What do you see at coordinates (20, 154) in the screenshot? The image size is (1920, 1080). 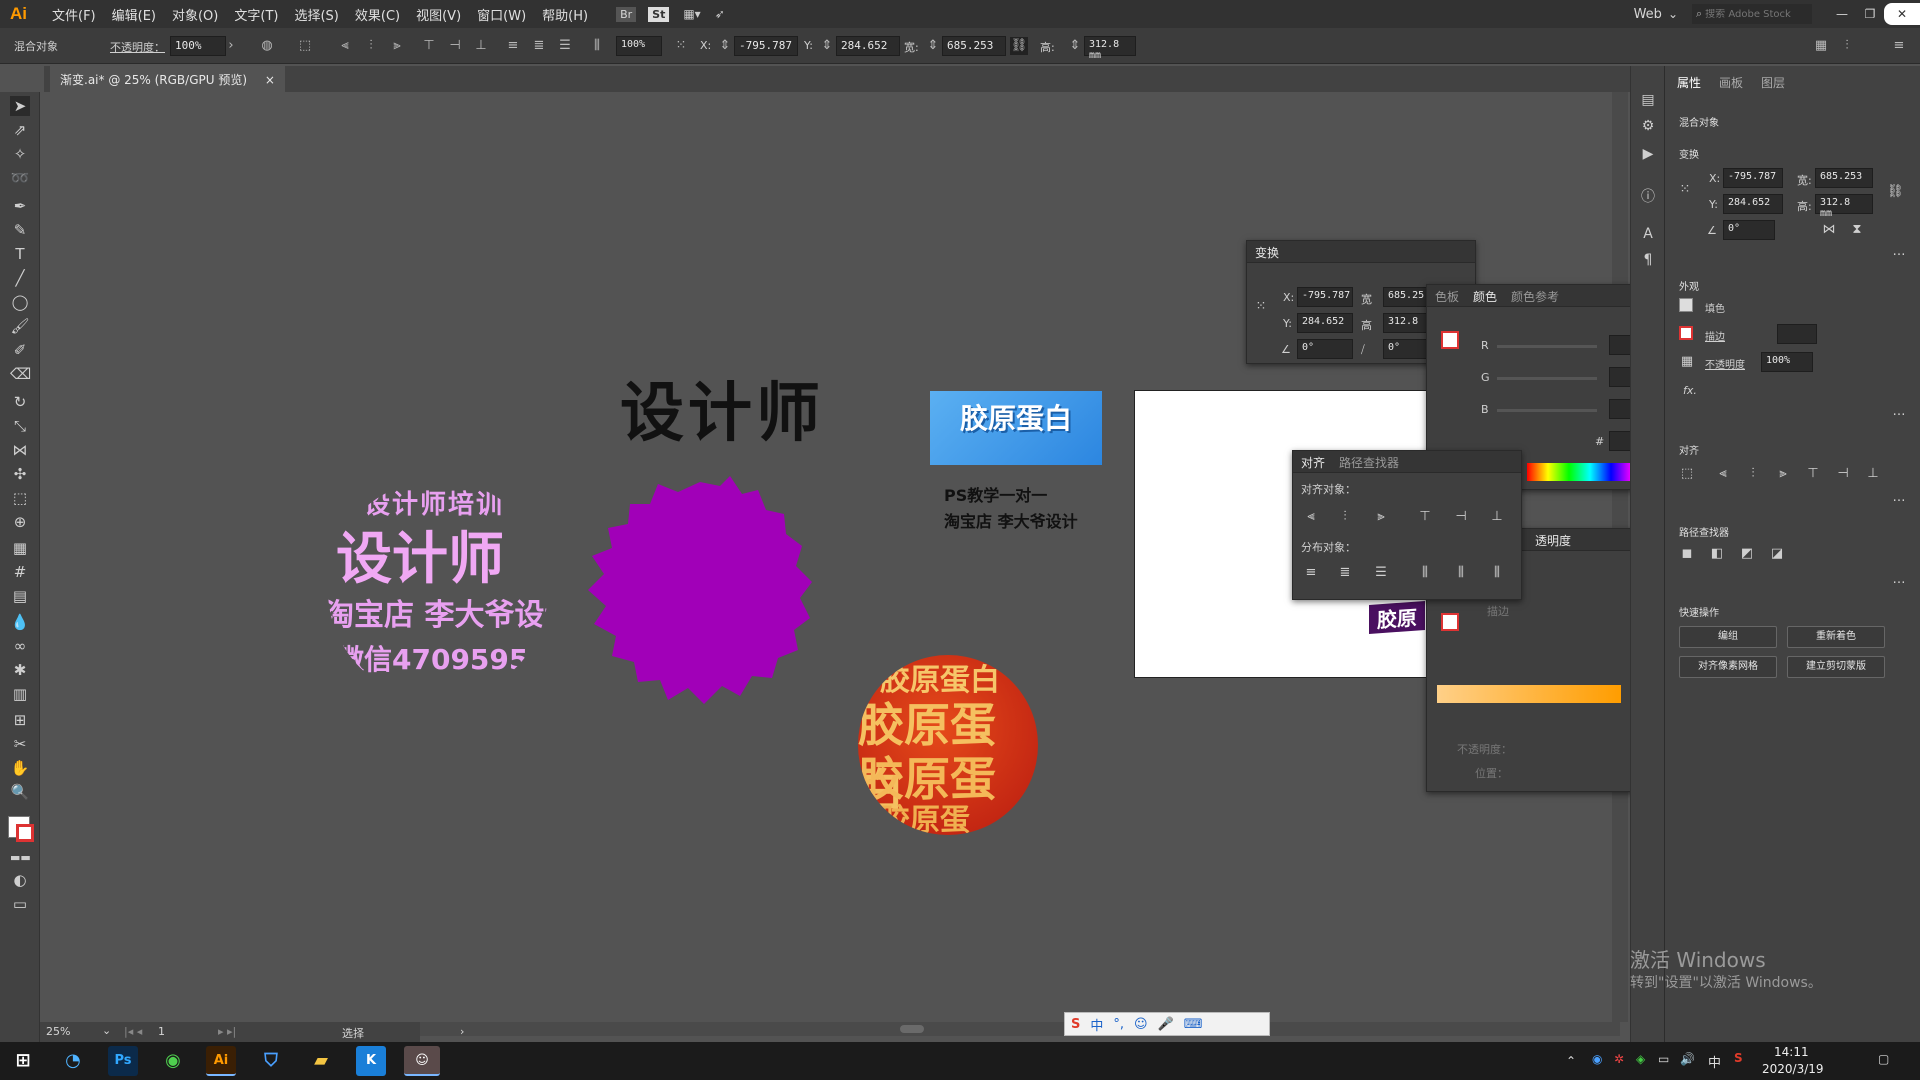 I see `magic-wand-icon: ✧` at bounding box center [20, 154].